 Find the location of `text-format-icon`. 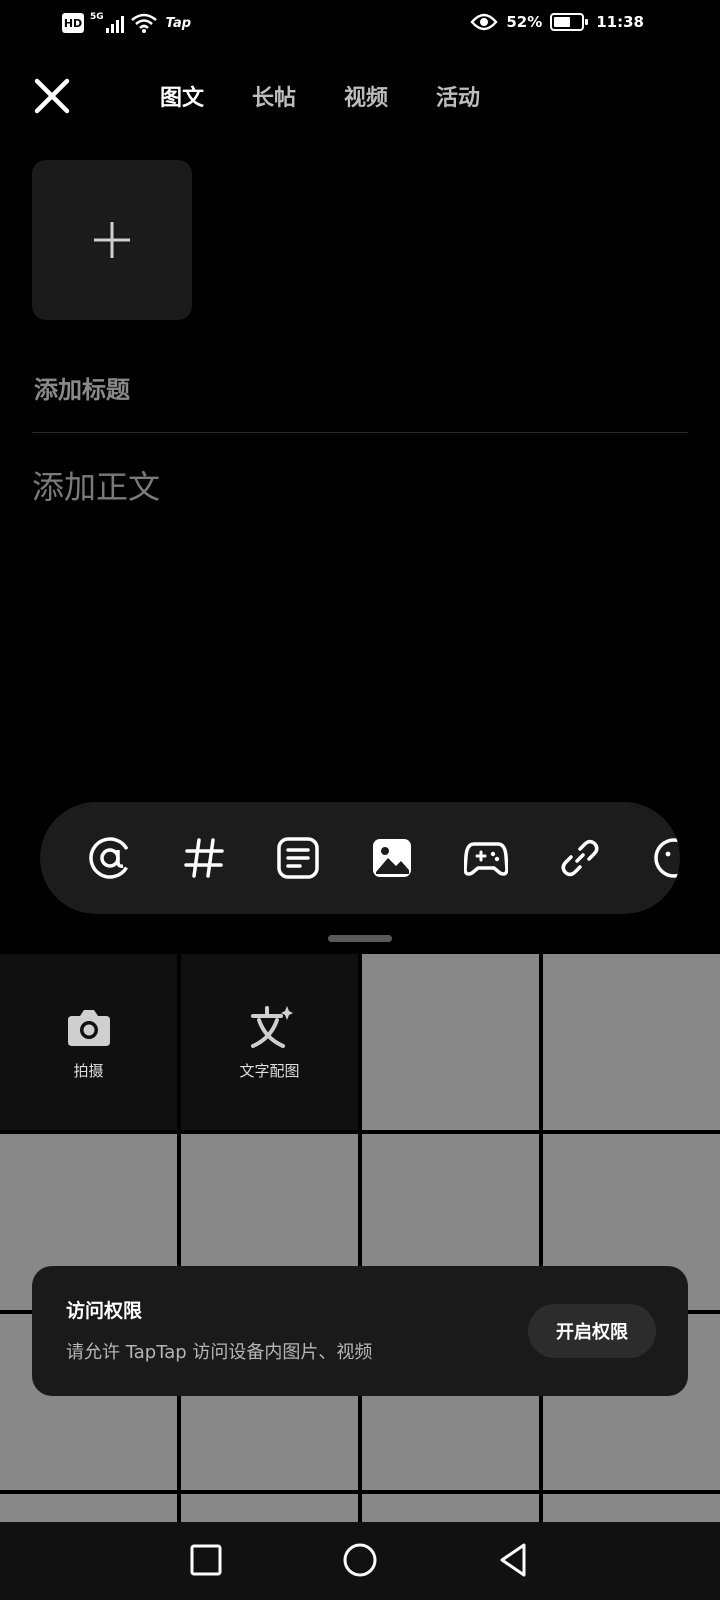

text-format-icon is located at coordinates (298, 858).